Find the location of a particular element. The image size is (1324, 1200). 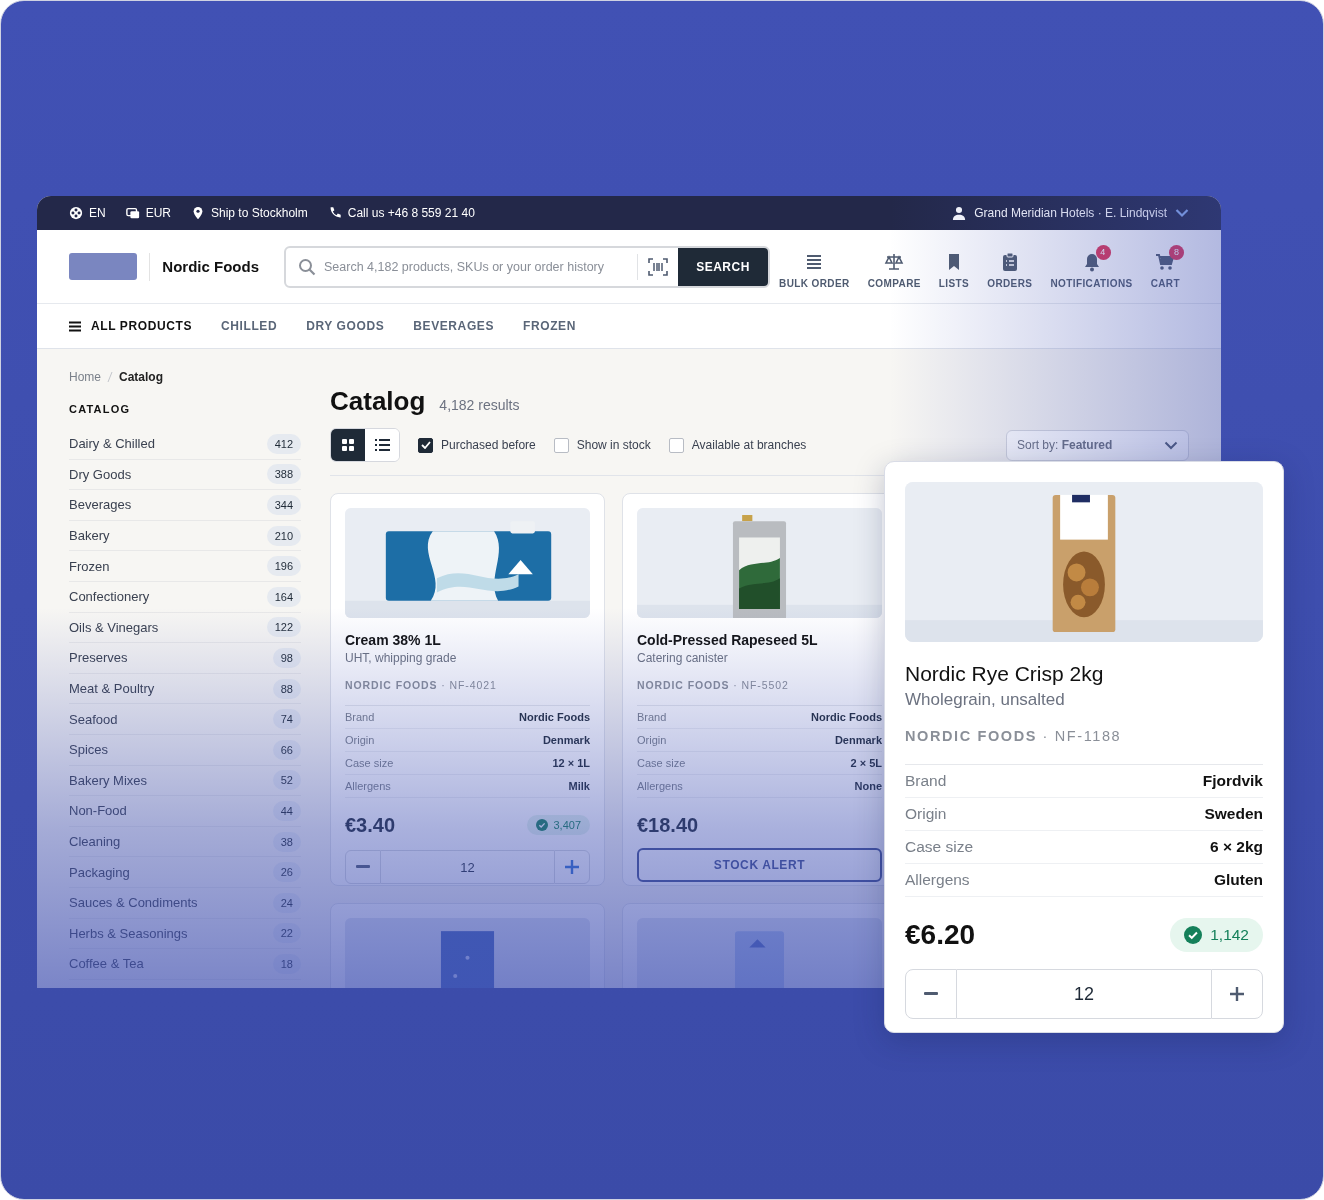

category-item: Oils & Vinegars 122 is located at coordinates (185, 628).